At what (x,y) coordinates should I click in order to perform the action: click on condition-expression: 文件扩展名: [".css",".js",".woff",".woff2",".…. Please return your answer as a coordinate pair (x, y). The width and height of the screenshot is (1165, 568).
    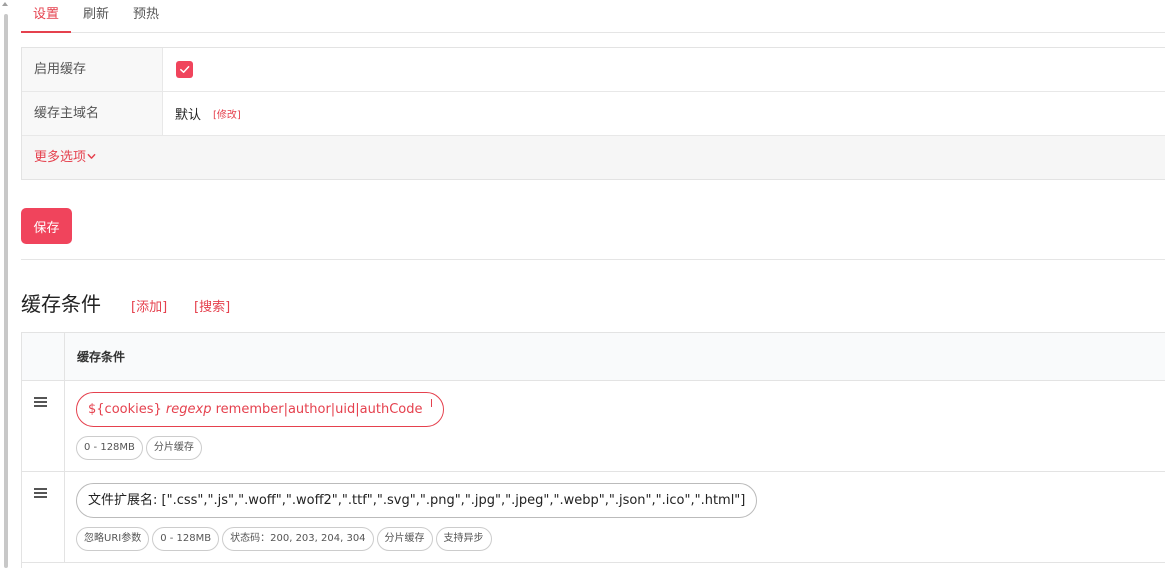
    Looking at the image, I should click on (417, 500).